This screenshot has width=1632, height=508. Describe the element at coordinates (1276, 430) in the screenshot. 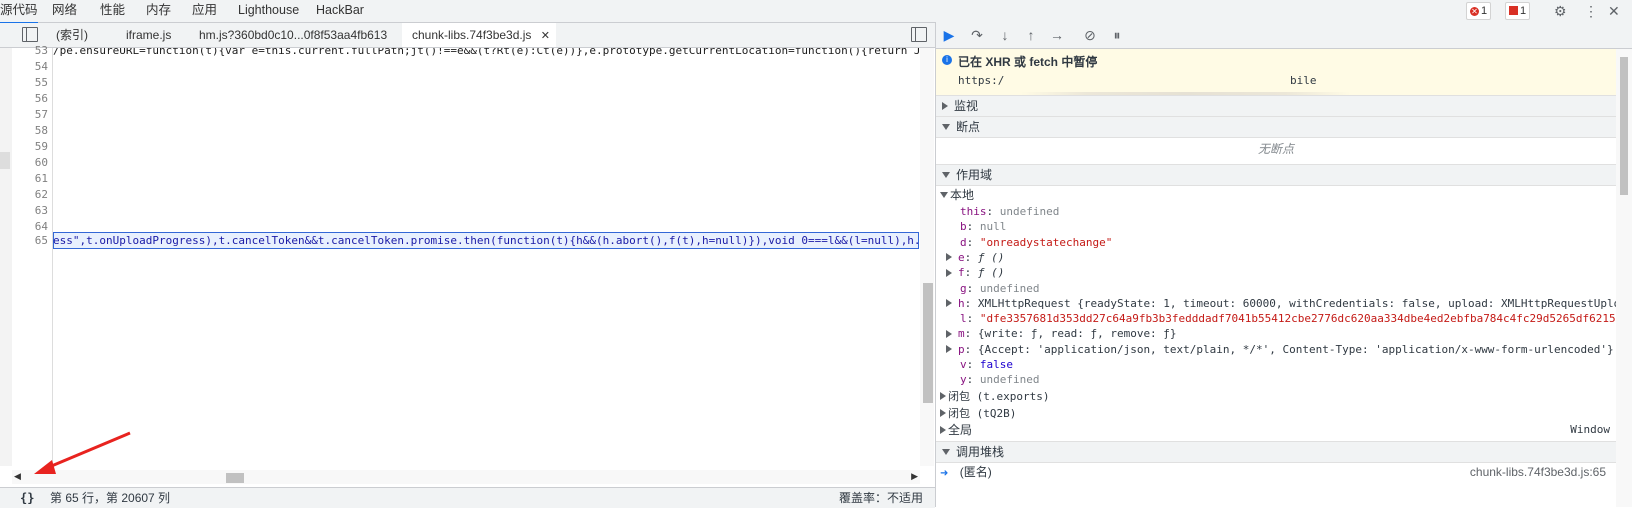

I see `scope-global: 全局 Window` at that location.